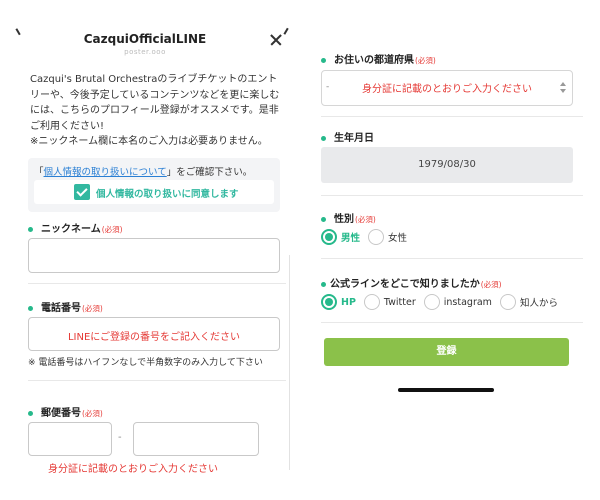  What do you see at coordinates (350, 237) in the screenshot?
I see `radio-label: 男性` at bounding box center [350, 237].